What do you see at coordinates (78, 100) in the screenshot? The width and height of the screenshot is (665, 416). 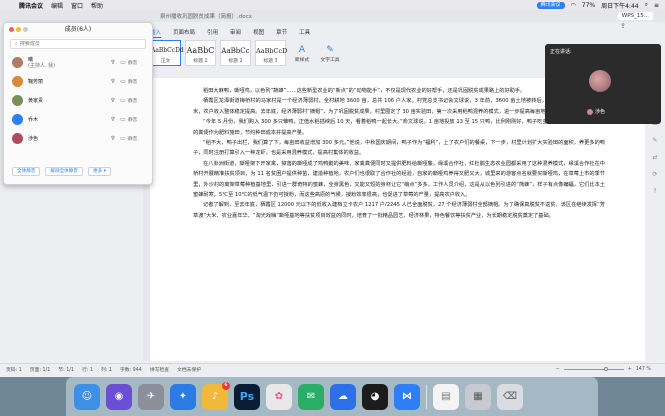 I see `member-row: 黄家贵 ♆ ▭ 静音` at bounding box center [78, 100].